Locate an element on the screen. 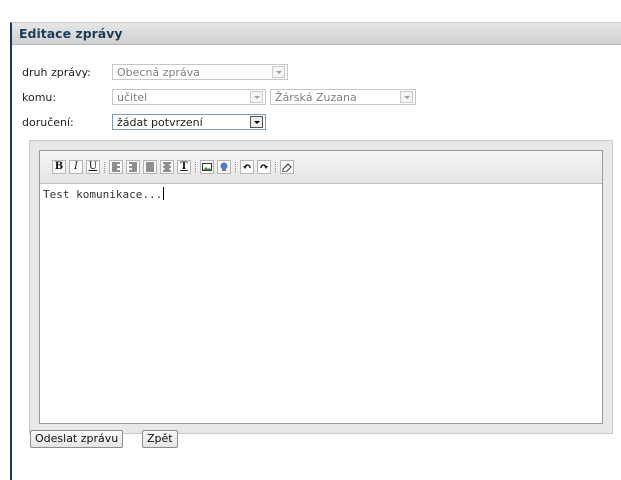  delivery-label: doručení: is located at coordinates (48, 122).